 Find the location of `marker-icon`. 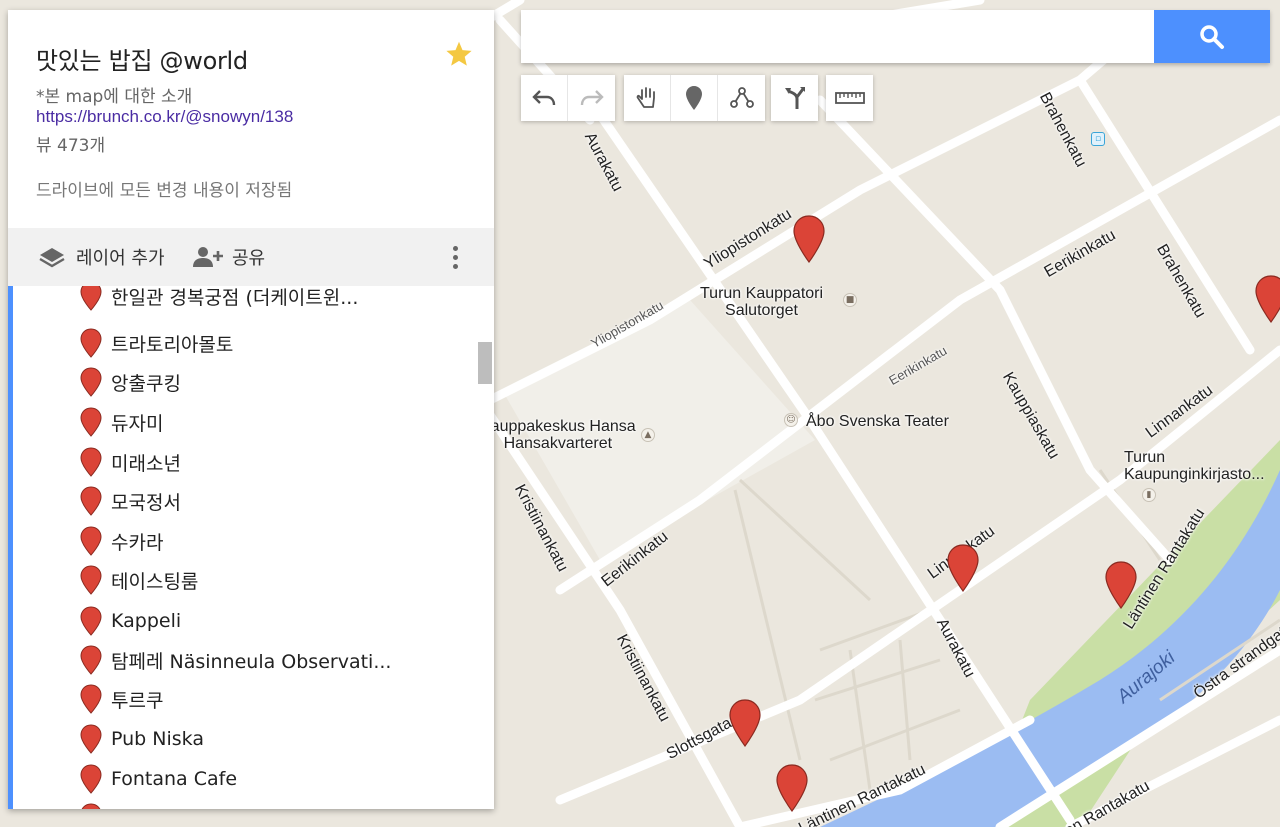

marker-icon is located at coordinates (694, 98).